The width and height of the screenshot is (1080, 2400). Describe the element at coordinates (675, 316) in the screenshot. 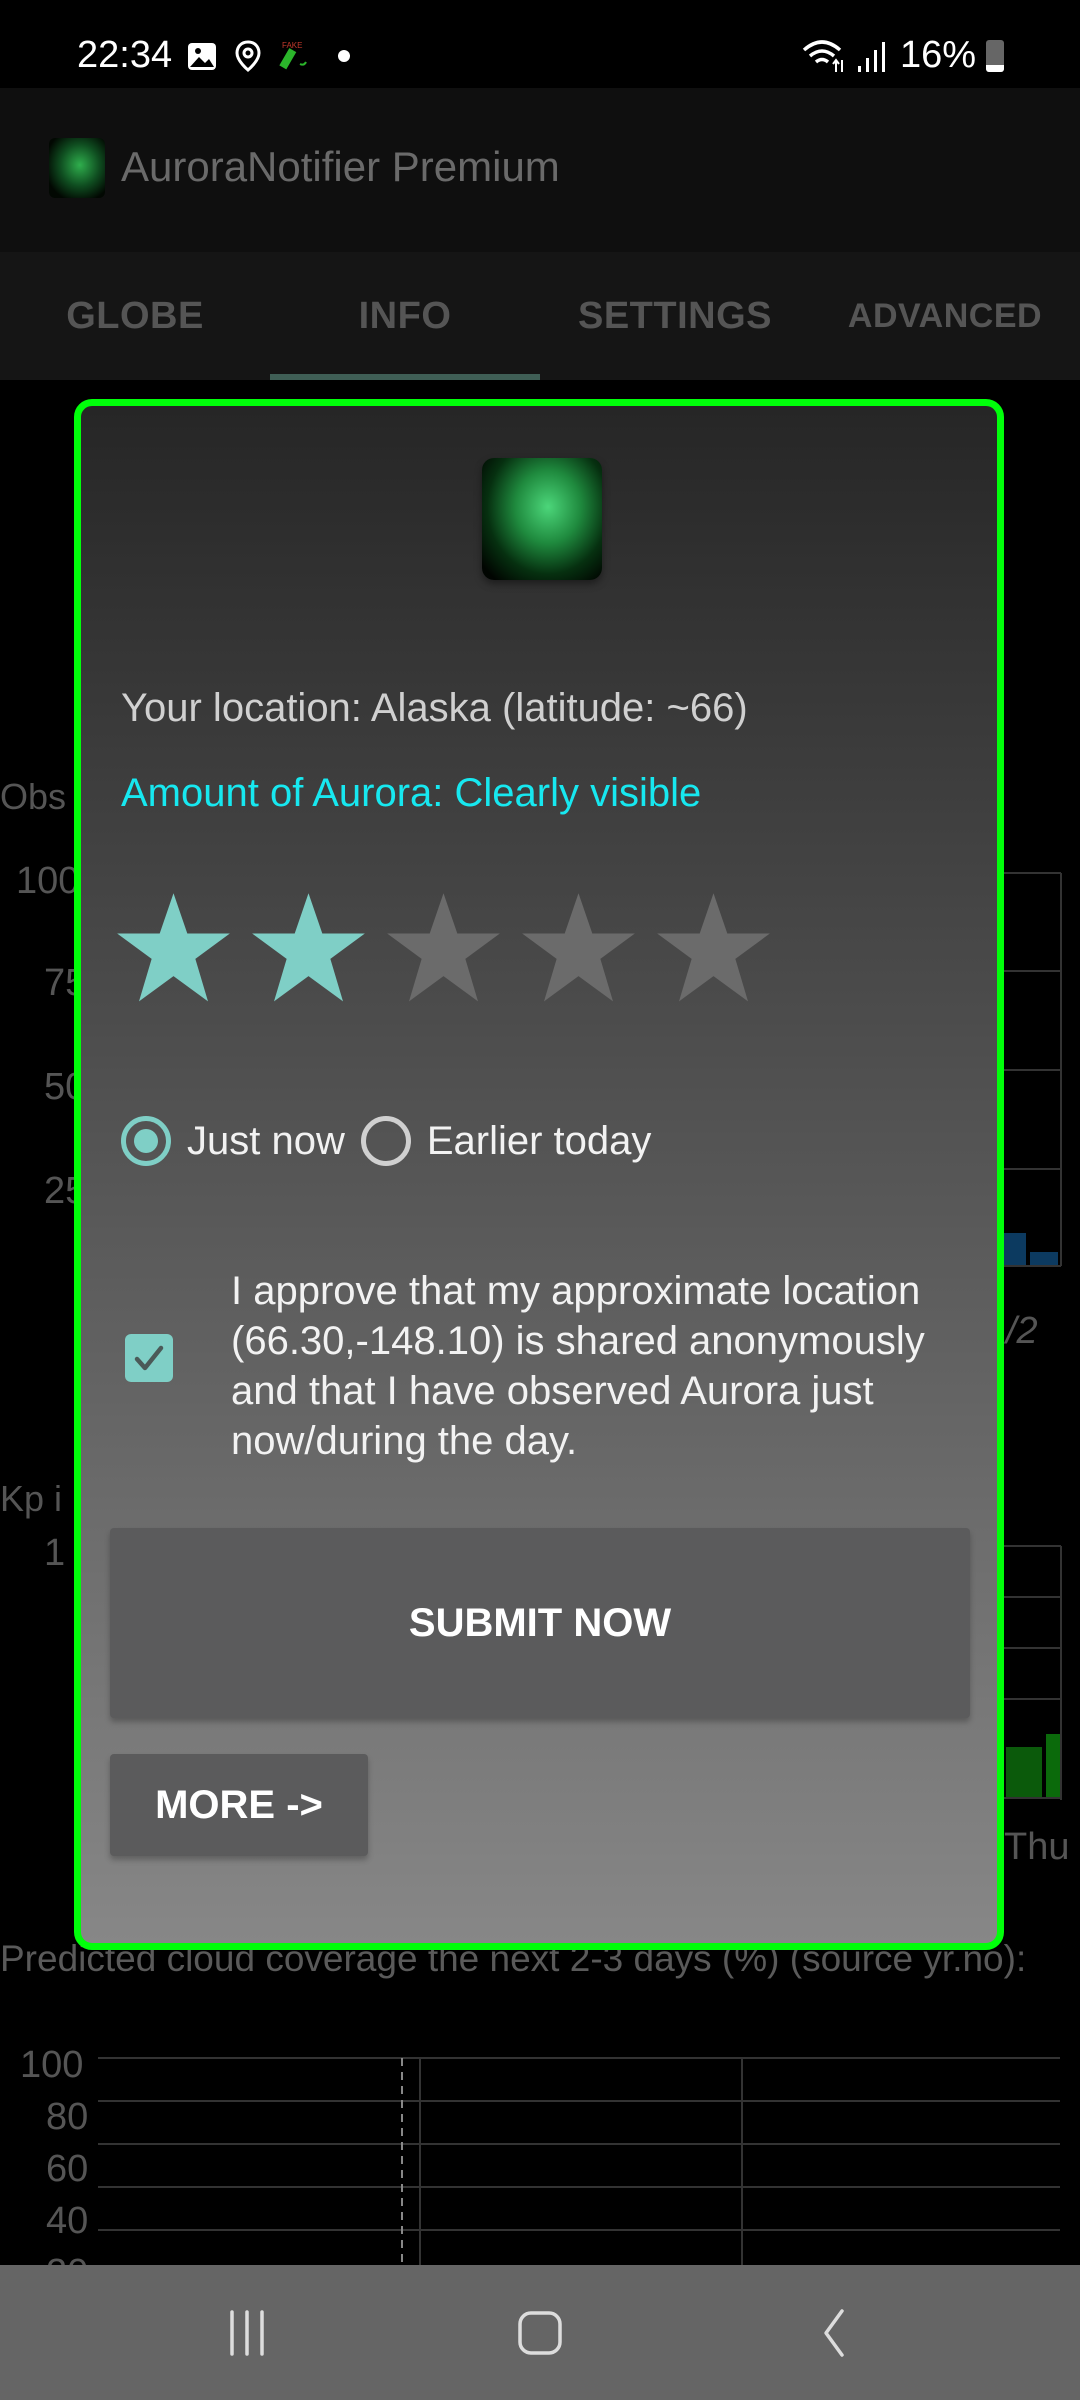

I see `tab-settings: SETTINGS` at that location.